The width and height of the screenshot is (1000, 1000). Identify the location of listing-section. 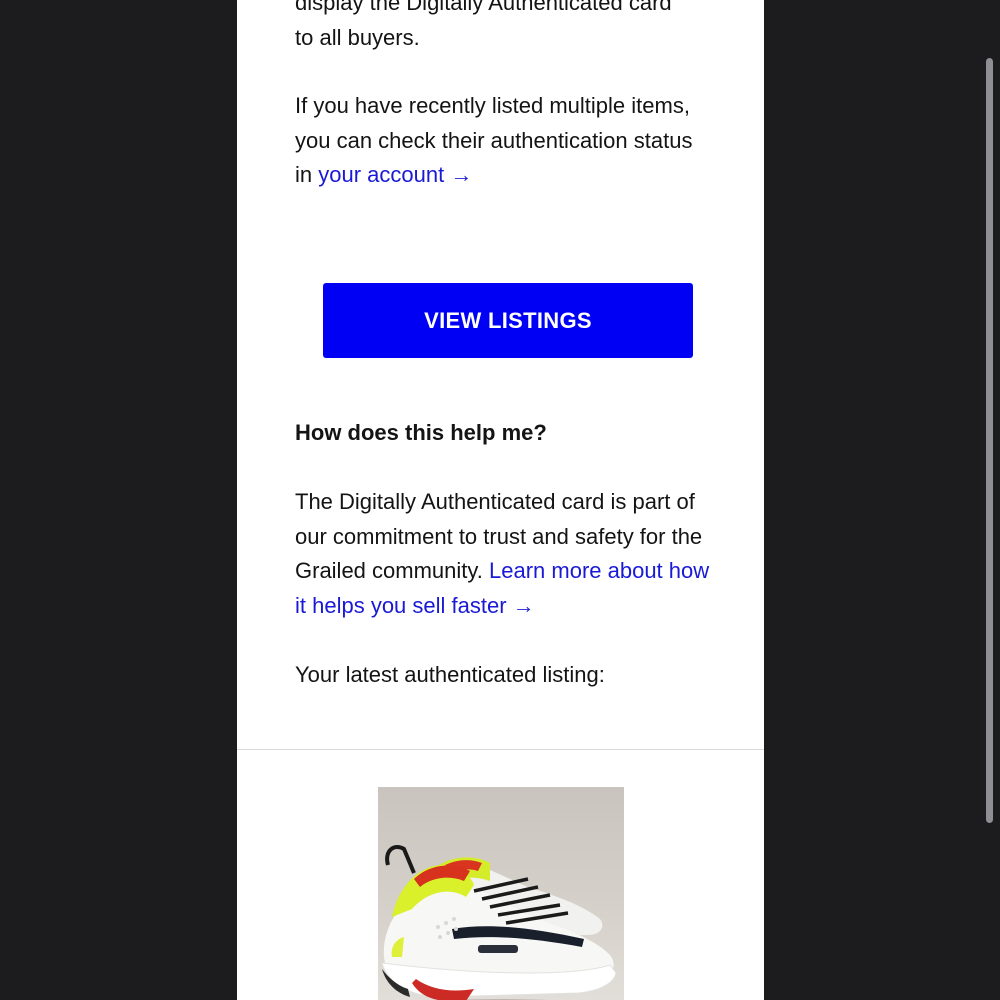
(500, 875).